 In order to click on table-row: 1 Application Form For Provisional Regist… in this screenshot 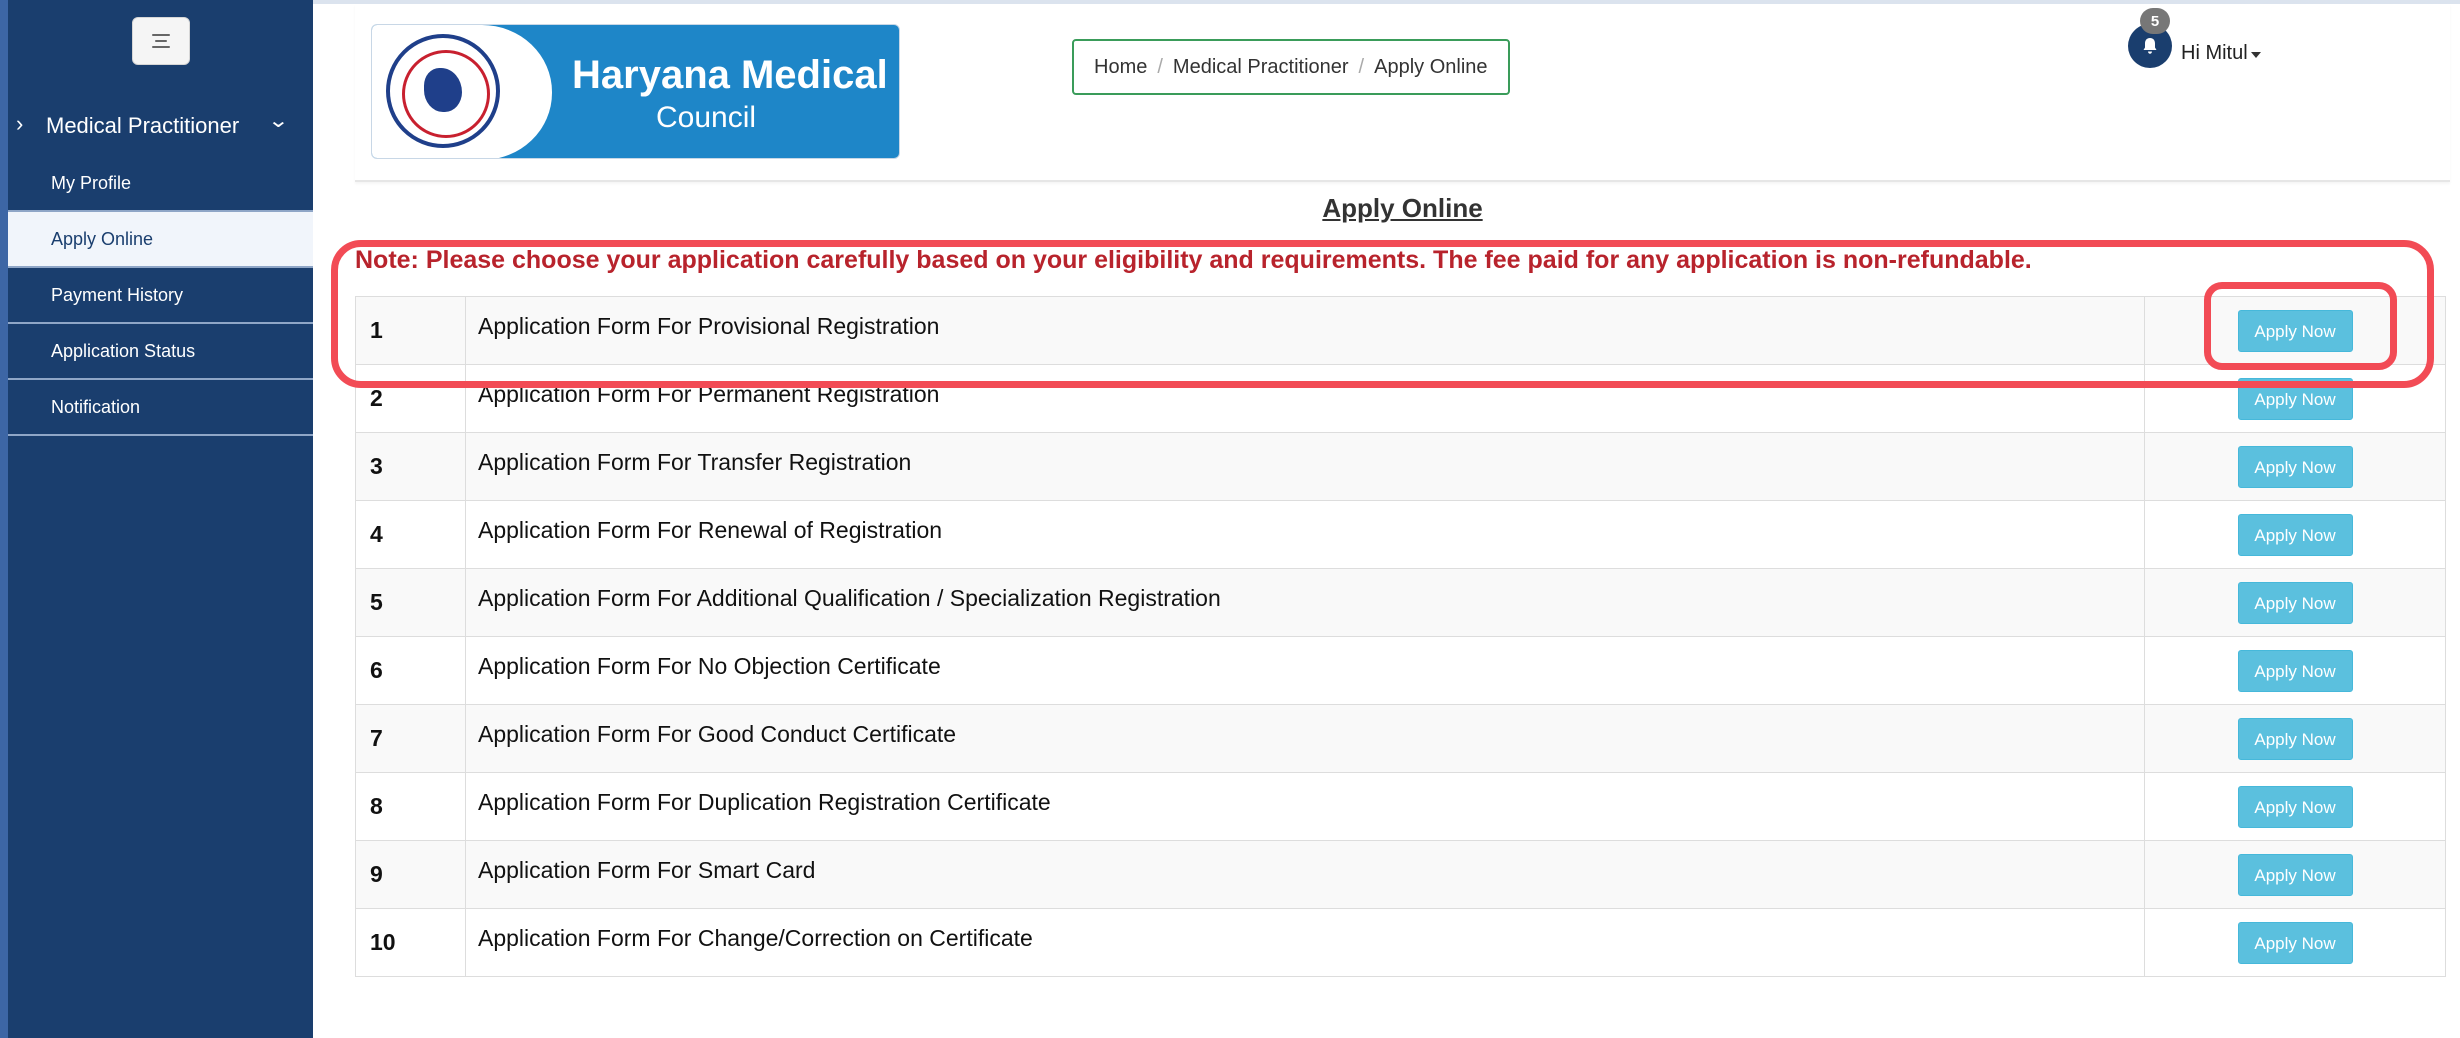, I will do `click(1400, 330)`.